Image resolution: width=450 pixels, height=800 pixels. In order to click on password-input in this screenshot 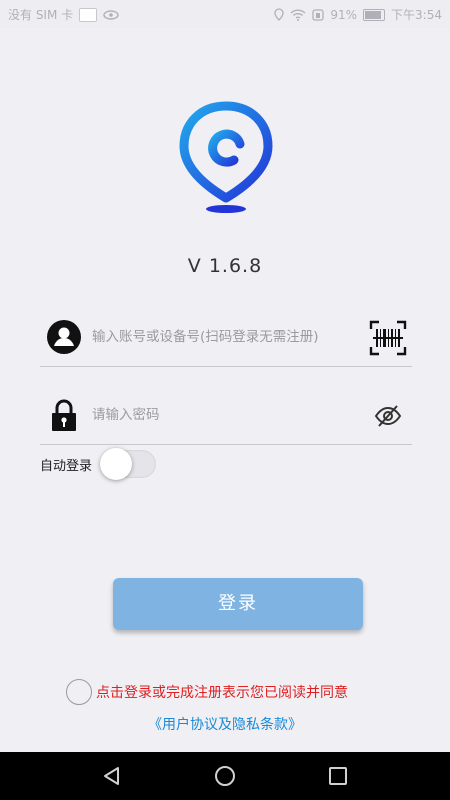, I will do `click(227, 415)`.